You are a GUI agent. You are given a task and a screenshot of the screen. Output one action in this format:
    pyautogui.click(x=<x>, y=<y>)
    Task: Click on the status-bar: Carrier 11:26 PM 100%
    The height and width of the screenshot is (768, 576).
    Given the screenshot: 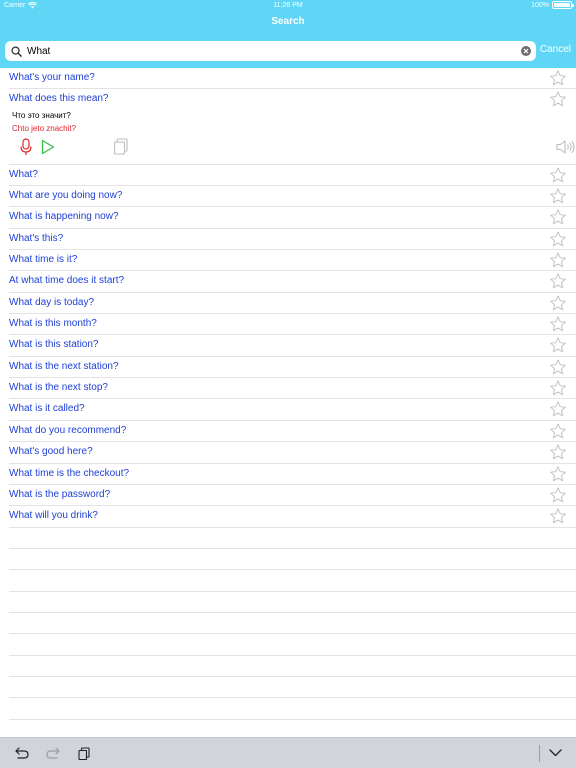 What is the action you would take?
    pyautogui.click(x=288, y=6)
    